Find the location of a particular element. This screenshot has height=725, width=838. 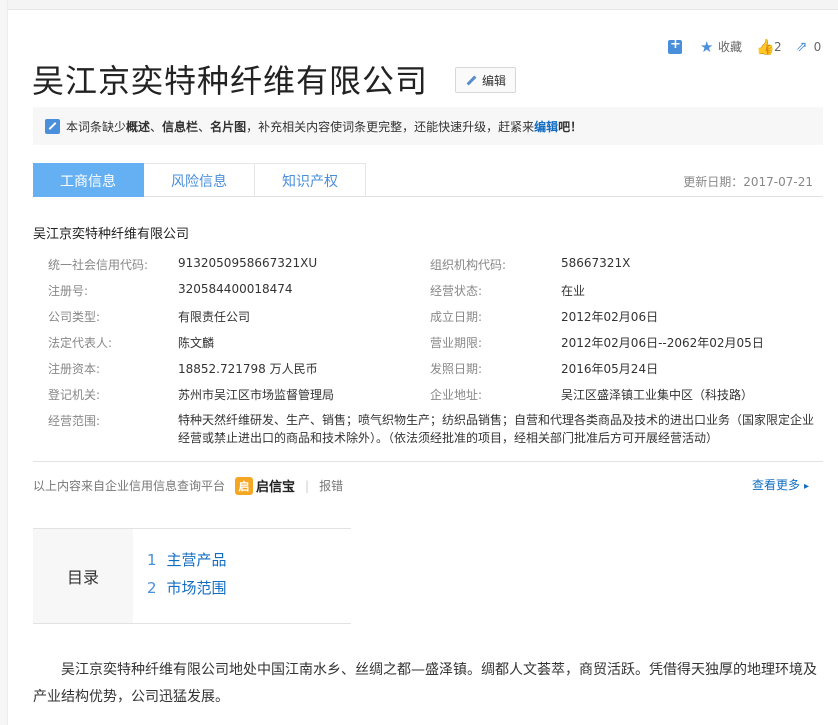

add-entry-button is located at coordinates (677, 45).